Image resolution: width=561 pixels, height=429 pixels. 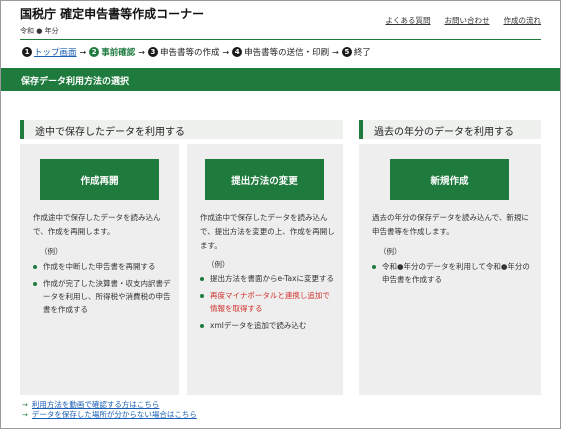 What do you see at coordinates (110, 132) in the screenshot?
I see `section-title-saved-data: 途中で保存したデータを利用する` at bounding box center [110, 132].